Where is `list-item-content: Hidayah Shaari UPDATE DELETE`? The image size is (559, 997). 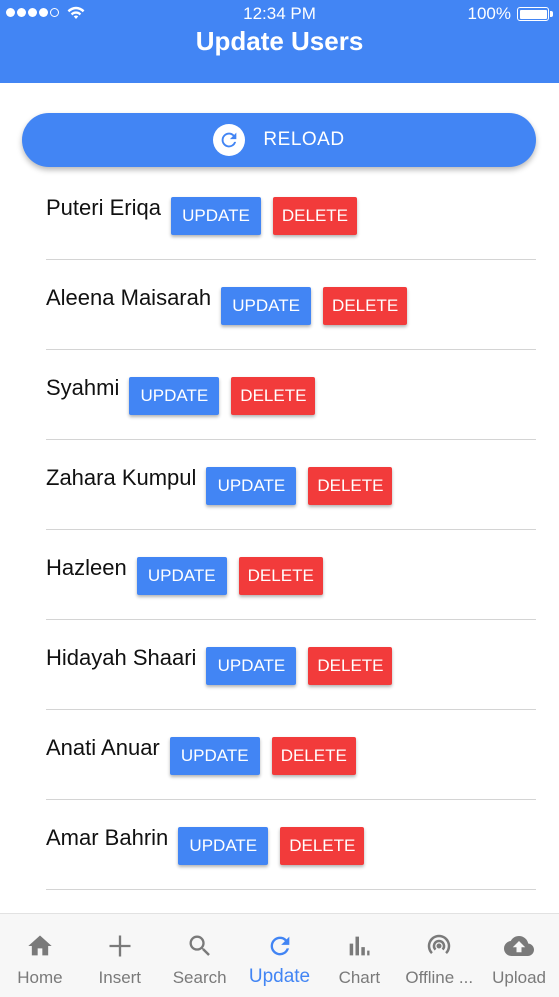 list-item-content: Hidayah Shaari UPDATE DELETE is located at coordinates (219, 665).